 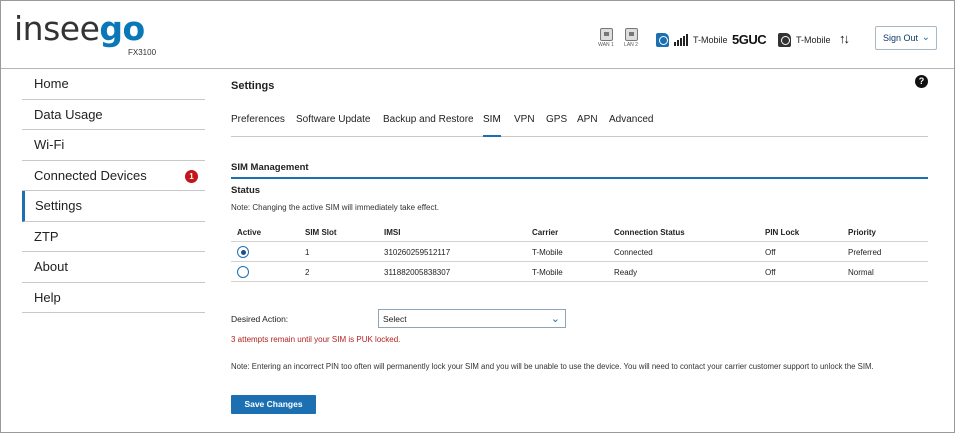 What do you see at coordinates (395, 319) in the screenshot?
I see `desired-action-value: Select` at bounding box center [395, 319].